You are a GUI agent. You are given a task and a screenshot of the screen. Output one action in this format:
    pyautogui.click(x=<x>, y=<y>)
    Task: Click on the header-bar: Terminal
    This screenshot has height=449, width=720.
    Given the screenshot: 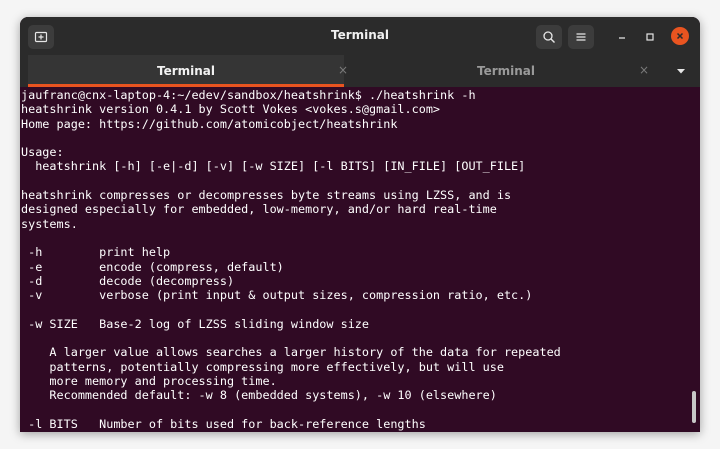 What is the action you would take?
    pyautogui.click(x=360, y=36)
    